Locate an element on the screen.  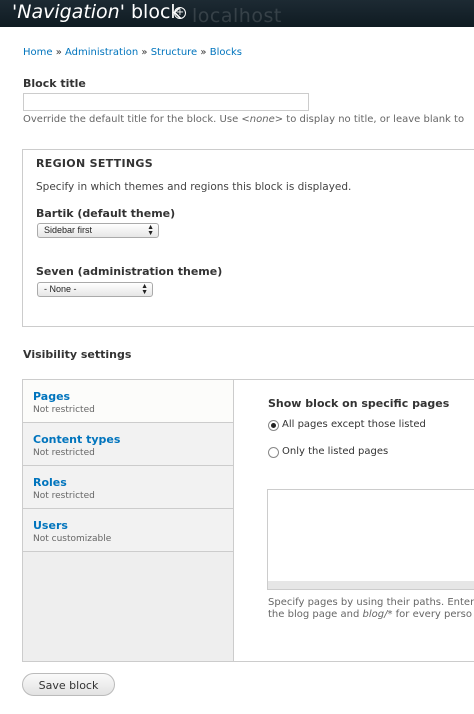
tab-pages-title: Pages is located at coordinates (52, 396).